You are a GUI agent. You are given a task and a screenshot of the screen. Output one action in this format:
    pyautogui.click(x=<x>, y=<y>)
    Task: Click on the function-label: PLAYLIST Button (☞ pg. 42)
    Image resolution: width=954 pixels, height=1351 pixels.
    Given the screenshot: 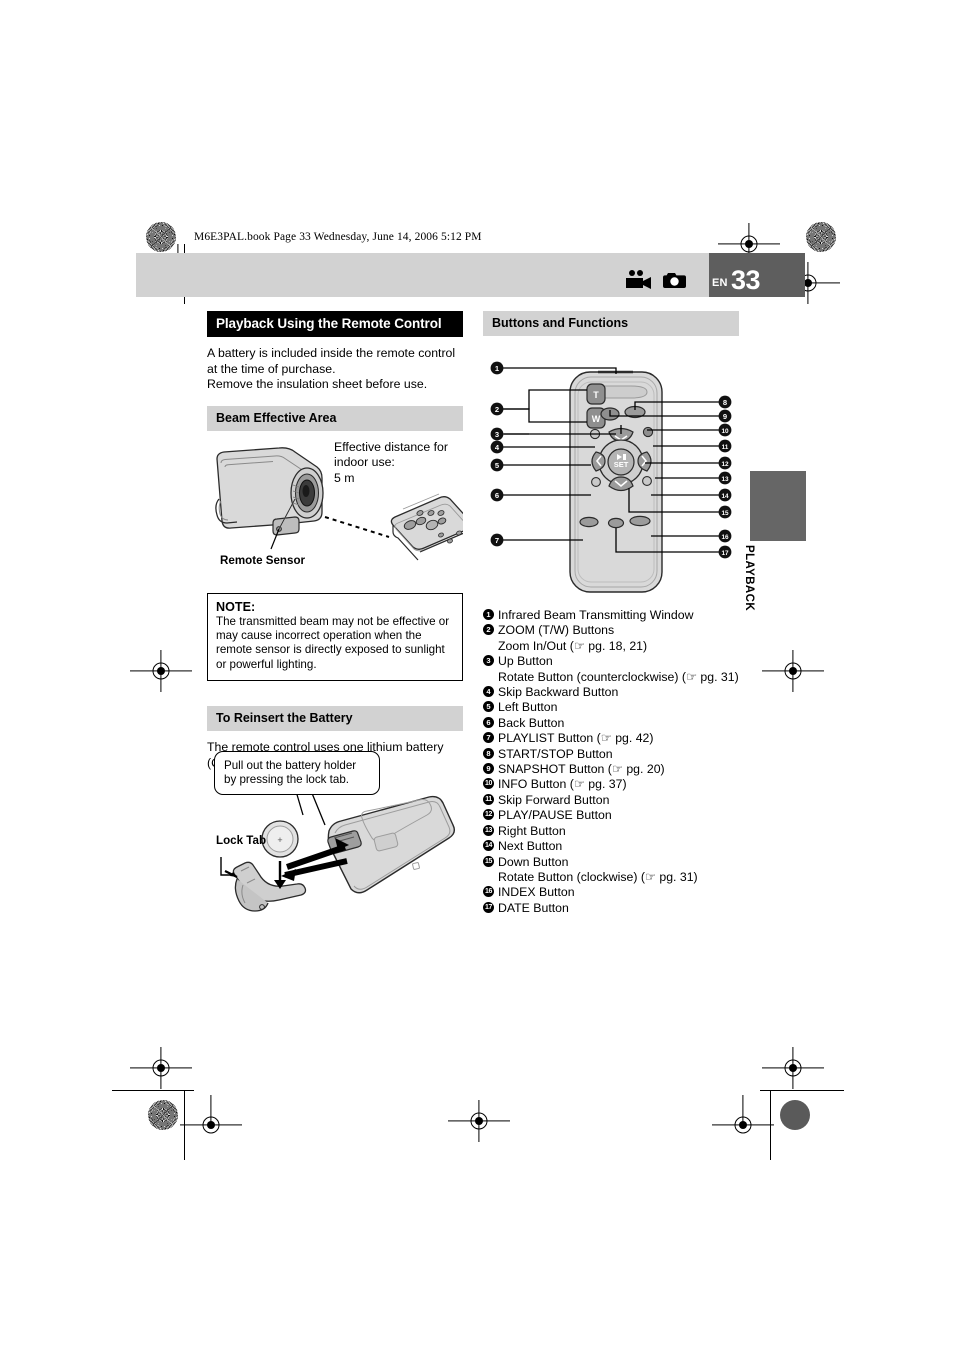 What is the action you would take?
    pyautogui.click(x=576, y=738)
    